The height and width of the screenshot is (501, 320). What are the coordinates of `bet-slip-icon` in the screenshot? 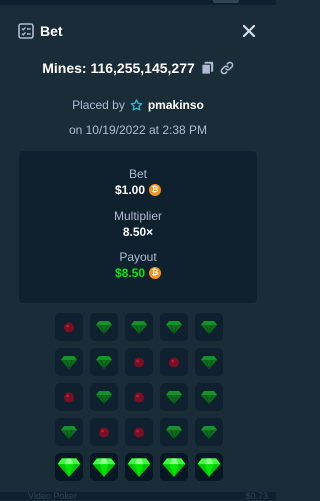 It's located at (26, 31).